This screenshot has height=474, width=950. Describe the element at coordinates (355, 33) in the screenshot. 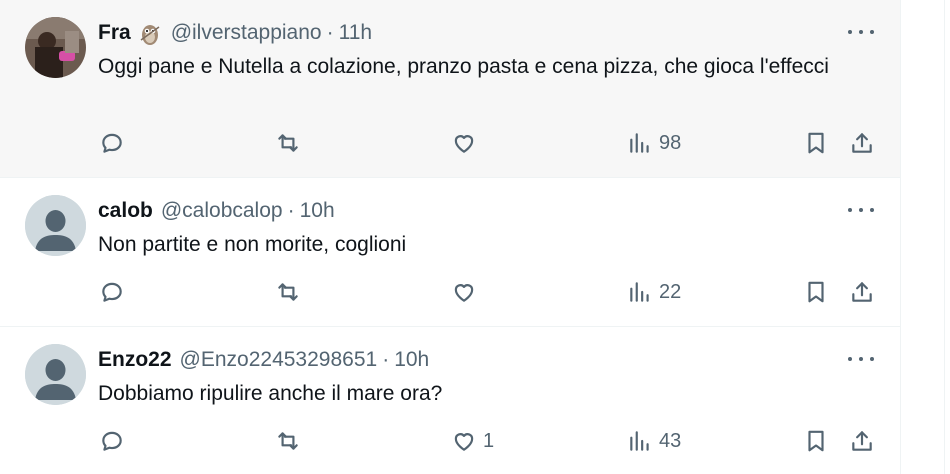

I see `timestamp: 11h` at that location.